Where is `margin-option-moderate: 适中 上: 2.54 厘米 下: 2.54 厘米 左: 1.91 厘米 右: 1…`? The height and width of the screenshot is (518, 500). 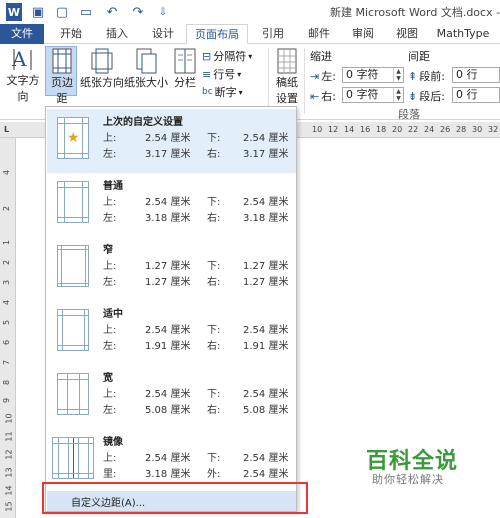 margin-option-moderate: 适中 上: 2.54 厘米 下: 2.54 厘米 左: 1.91 厘米 右: 1… is located at coordinates (171, 333).